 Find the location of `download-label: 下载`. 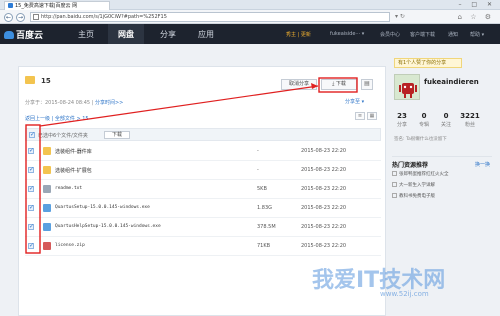

download-label: 下载 is located at coordinates (340, 84).